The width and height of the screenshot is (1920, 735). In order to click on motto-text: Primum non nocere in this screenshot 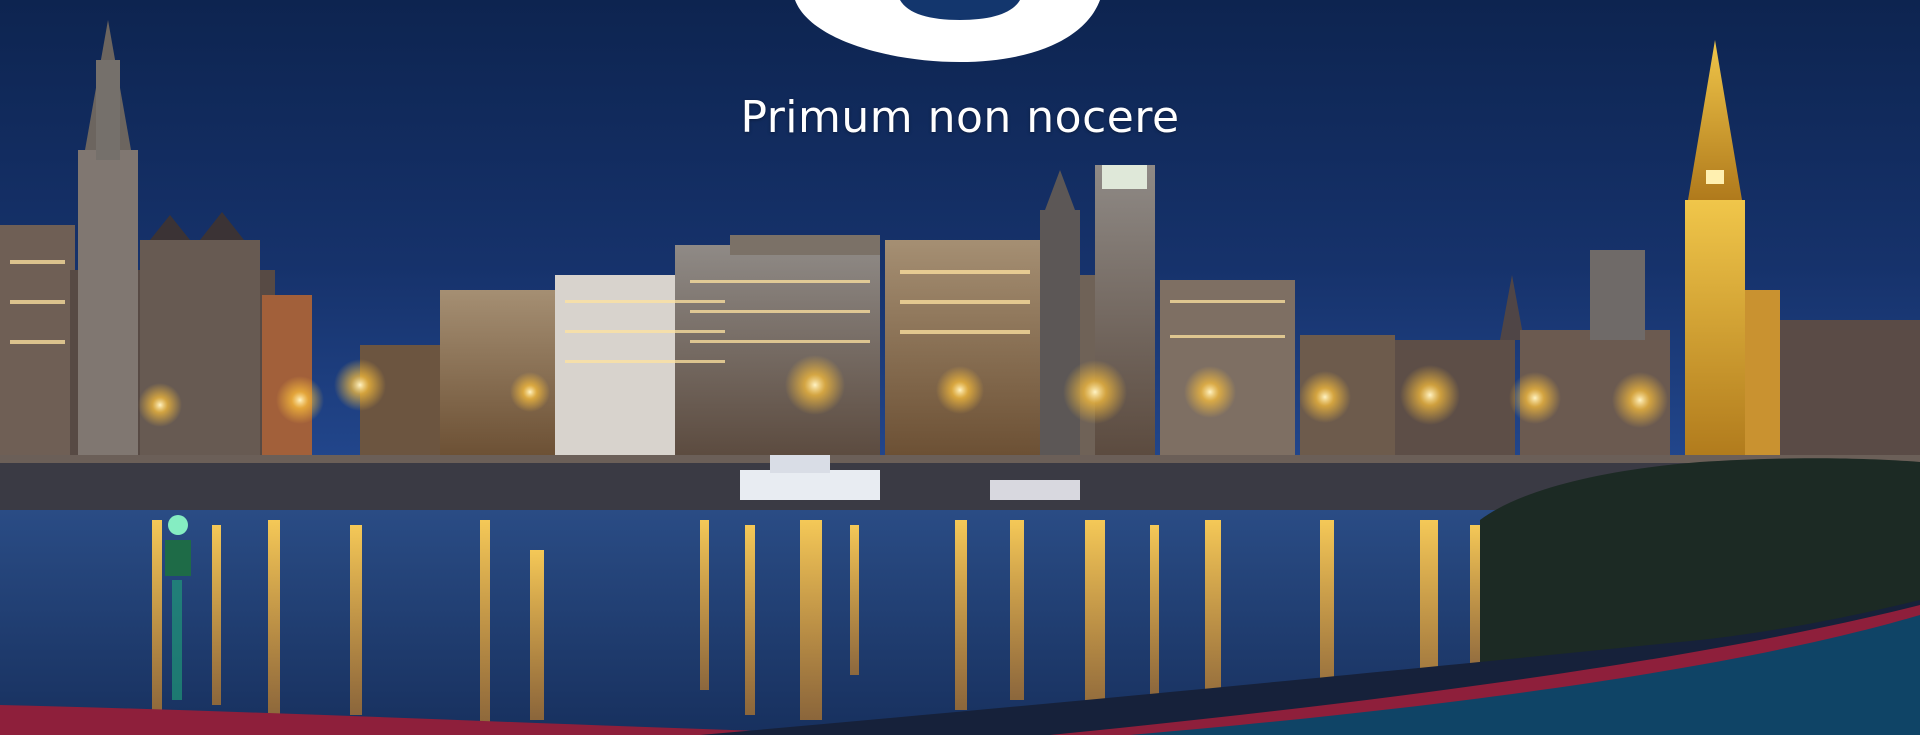, I will do `click(960, 117)`.